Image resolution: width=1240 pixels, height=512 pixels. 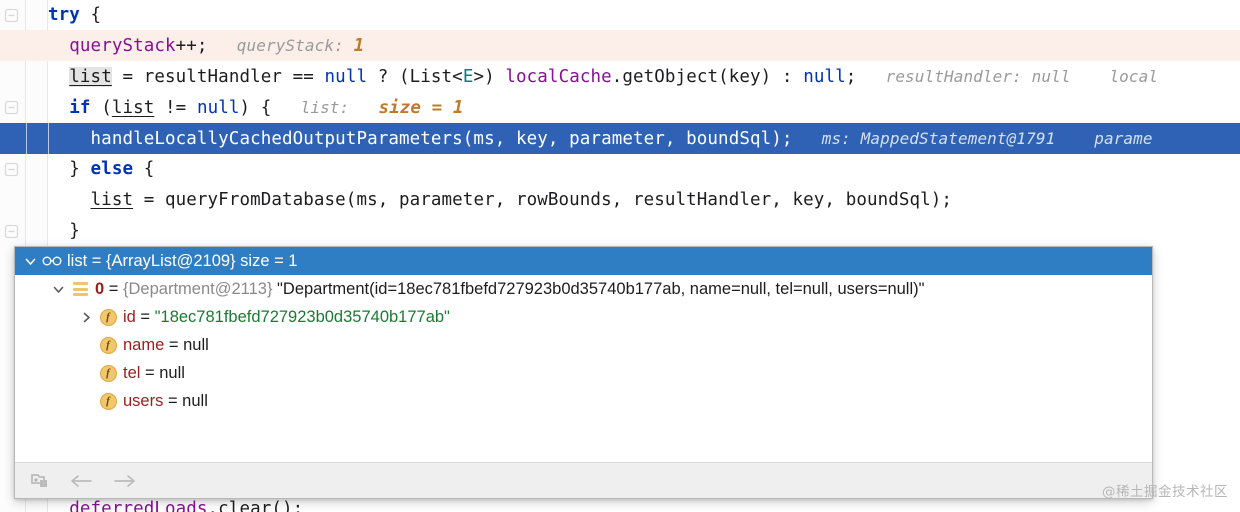 I want to click on code-line-text: queryStack++; queryStack: 1, so click(x=206, y=46).